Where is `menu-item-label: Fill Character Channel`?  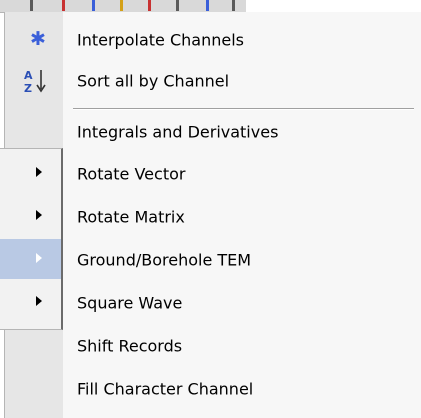 menu-item-label: Fill Character Channel is located at coordinates (165, 389).